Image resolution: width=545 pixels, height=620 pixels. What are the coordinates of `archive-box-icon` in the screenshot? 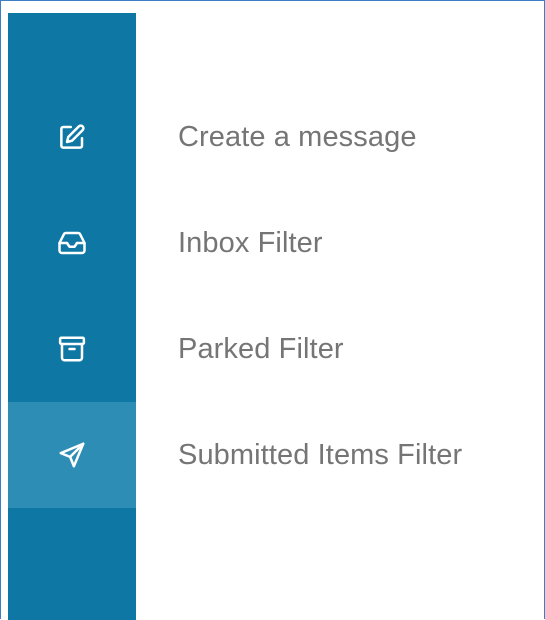 It's located at (72, 349).